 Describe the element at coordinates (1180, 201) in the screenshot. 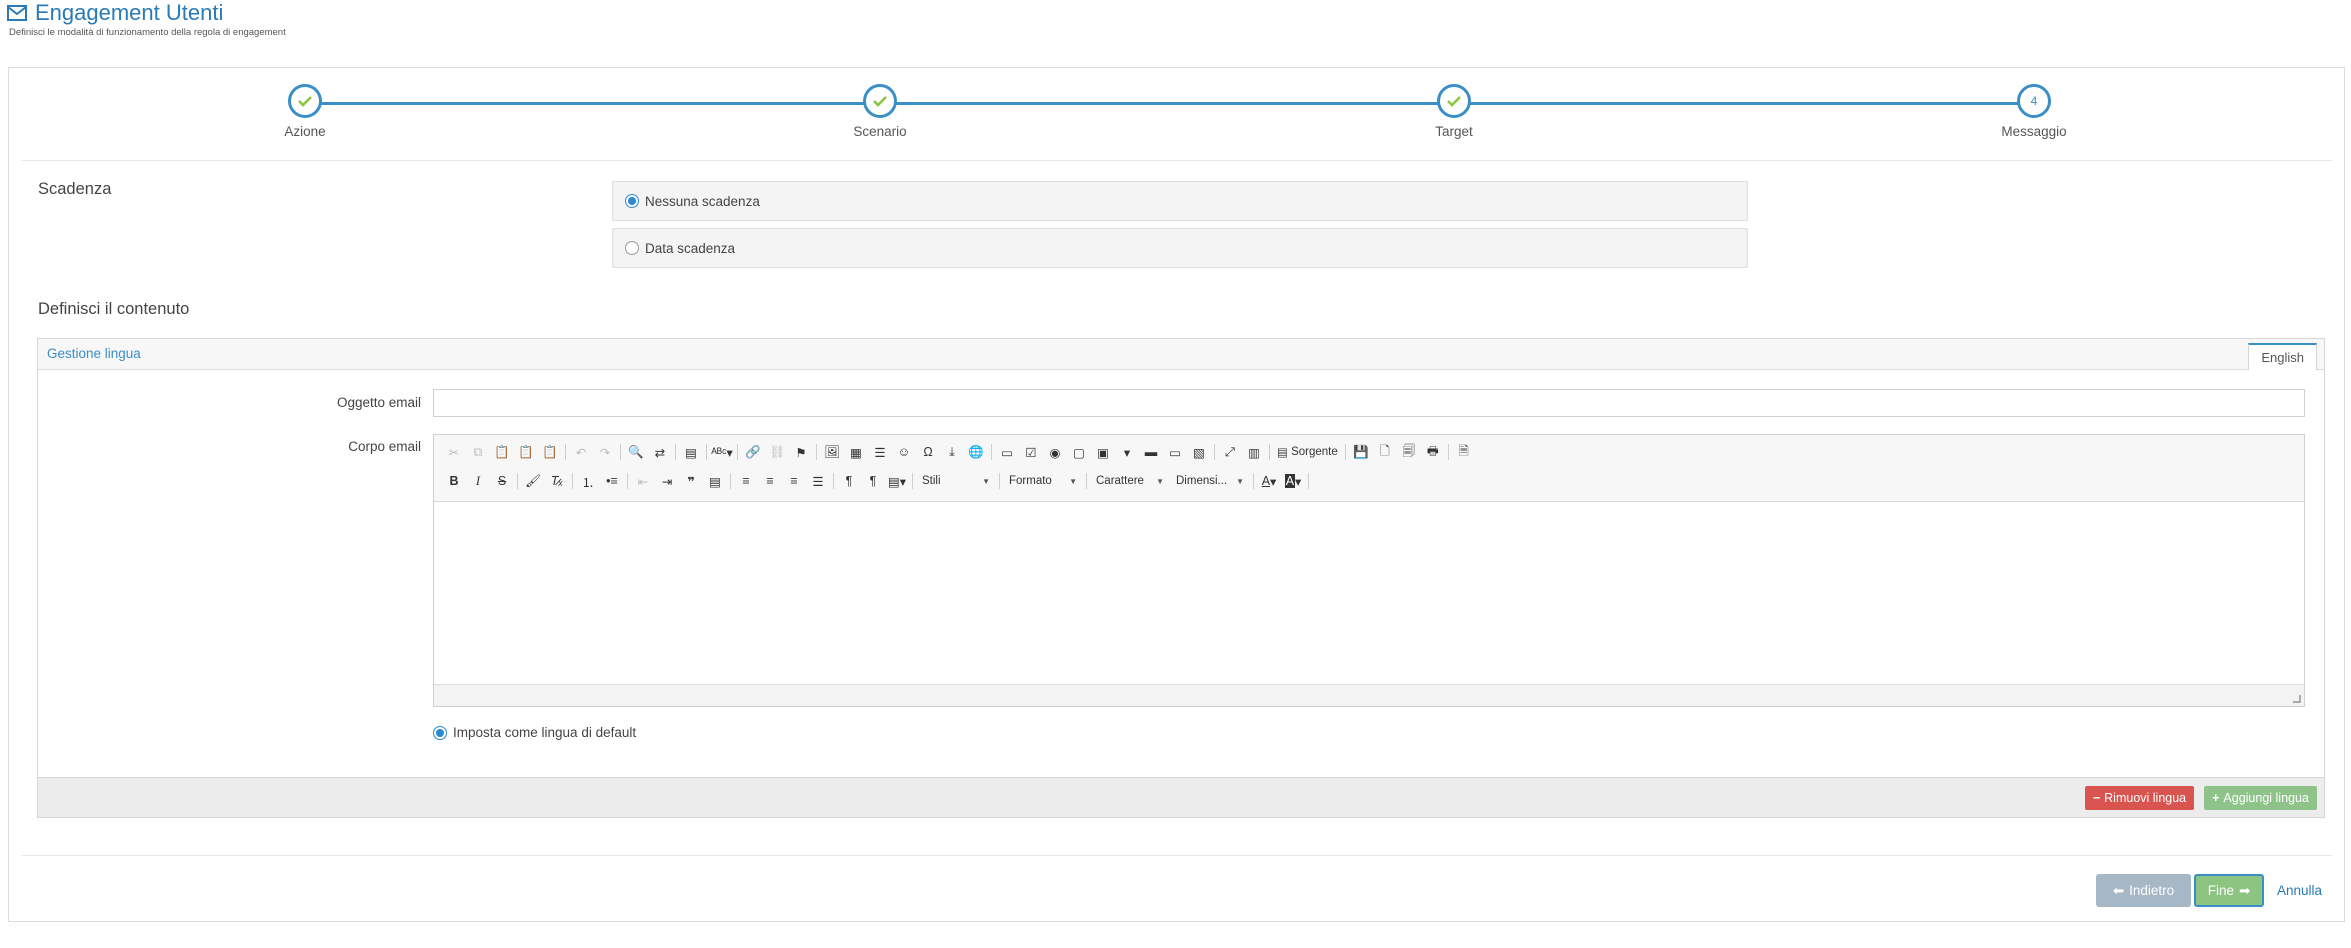

I see `expiry-option-none: Nessuna scadenza` at that location.